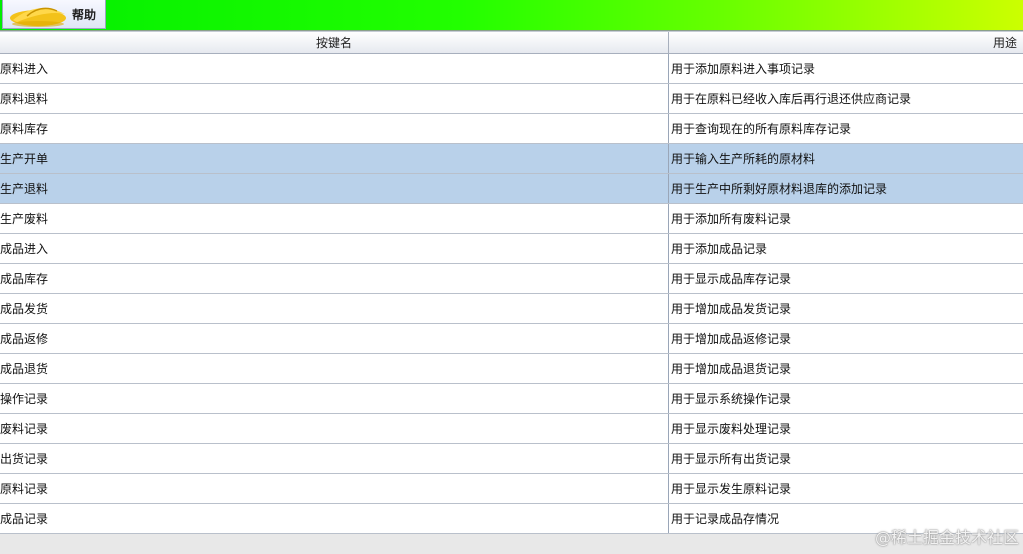 This screenshot has width=1023, height=554. What do you see at coordinates (334, 98) in the screenshot?
I see `cell-key-name: 原料退料` at bounding box center [334, 98].